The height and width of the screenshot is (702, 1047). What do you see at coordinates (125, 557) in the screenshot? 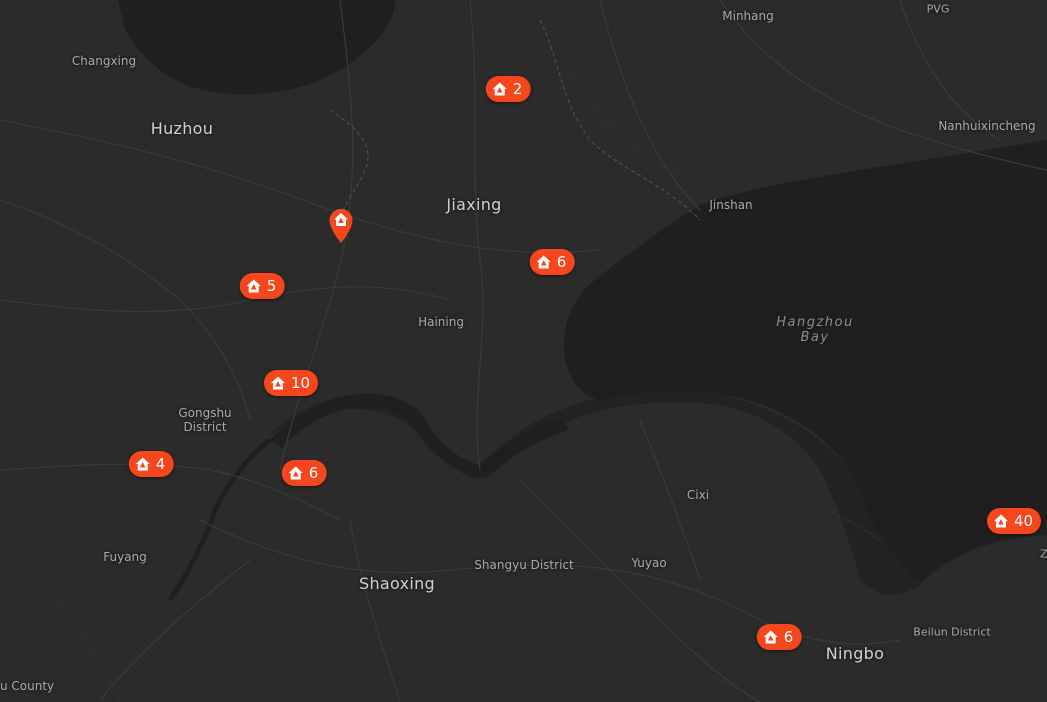
I see `place-label-fuyang: Fuyang` at bounding box center [125, 557].